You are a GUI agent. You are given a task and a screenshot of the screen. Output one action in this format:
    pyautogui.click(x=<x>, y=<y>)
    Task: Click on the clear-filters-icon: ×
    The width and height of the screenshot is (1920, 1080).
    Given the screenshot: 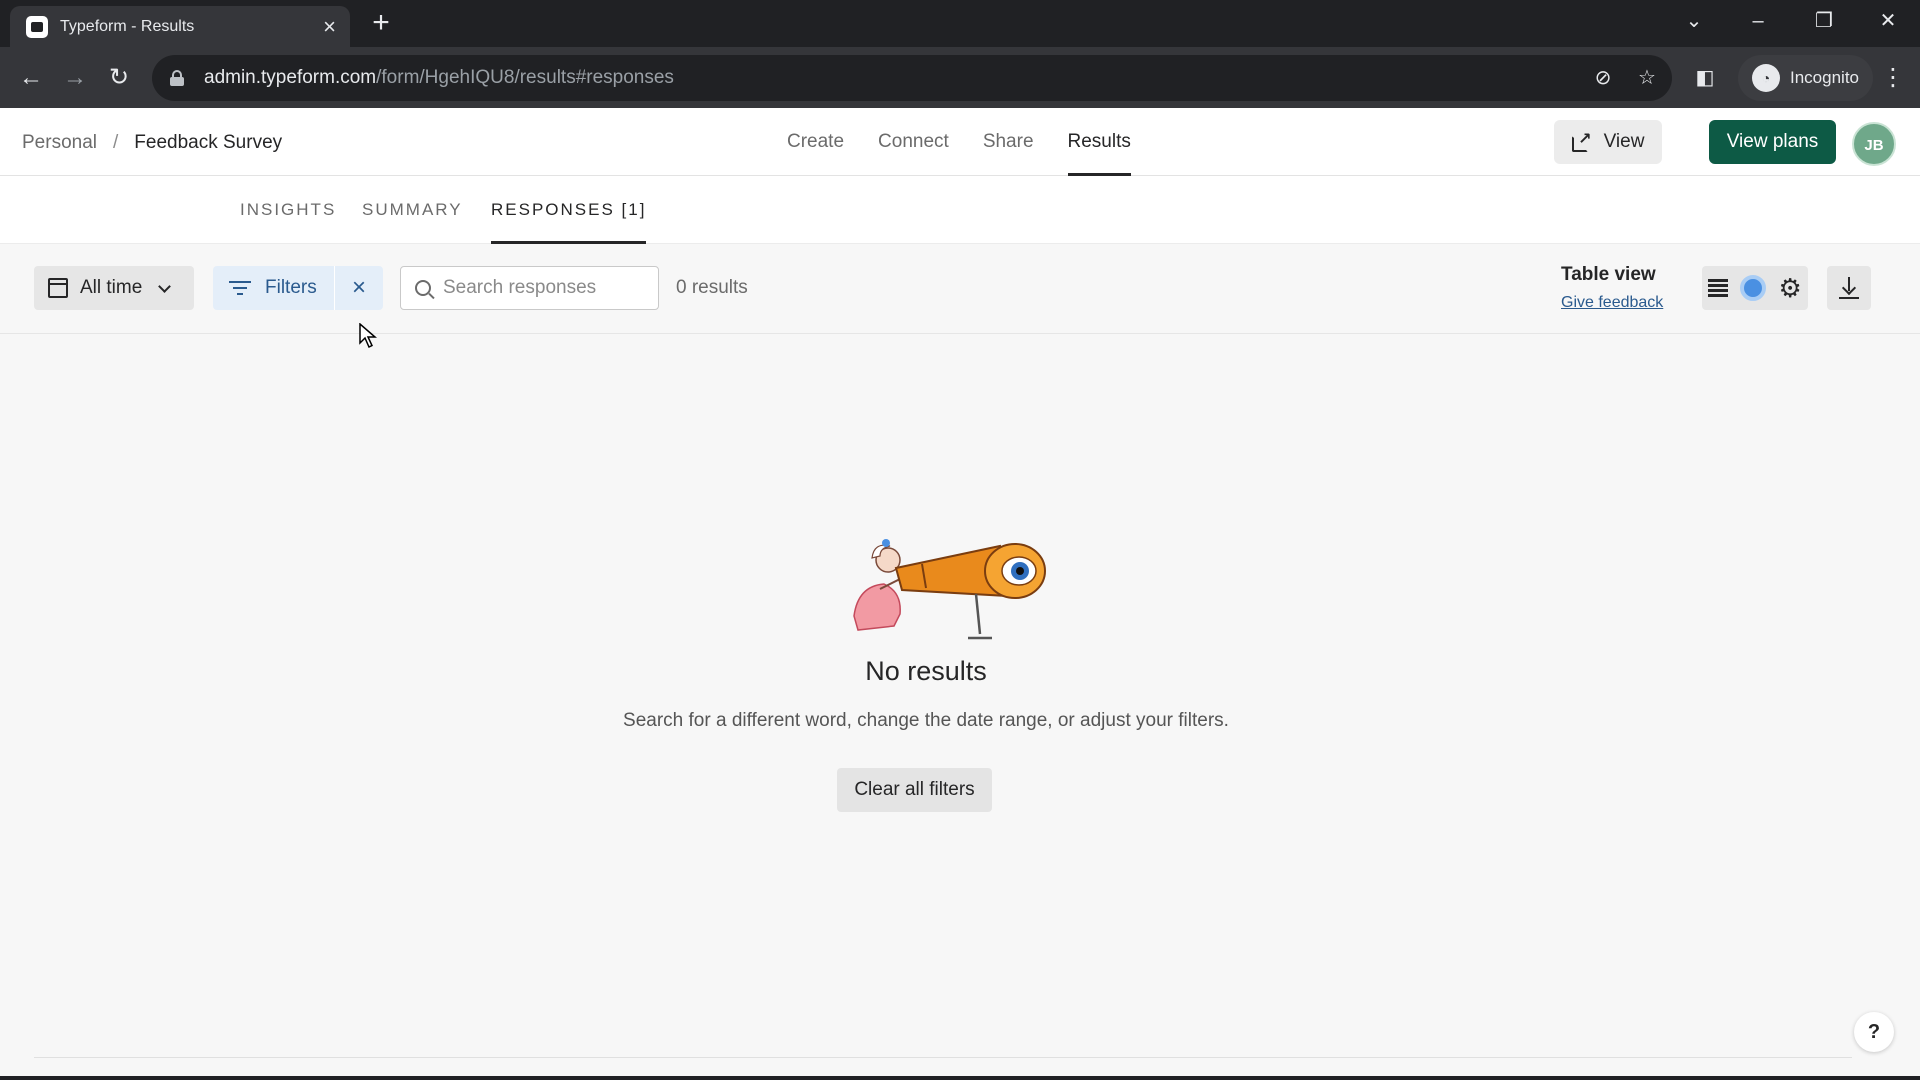 What is the action you would take?
    pyautogui.click(x=359, y=288)
    